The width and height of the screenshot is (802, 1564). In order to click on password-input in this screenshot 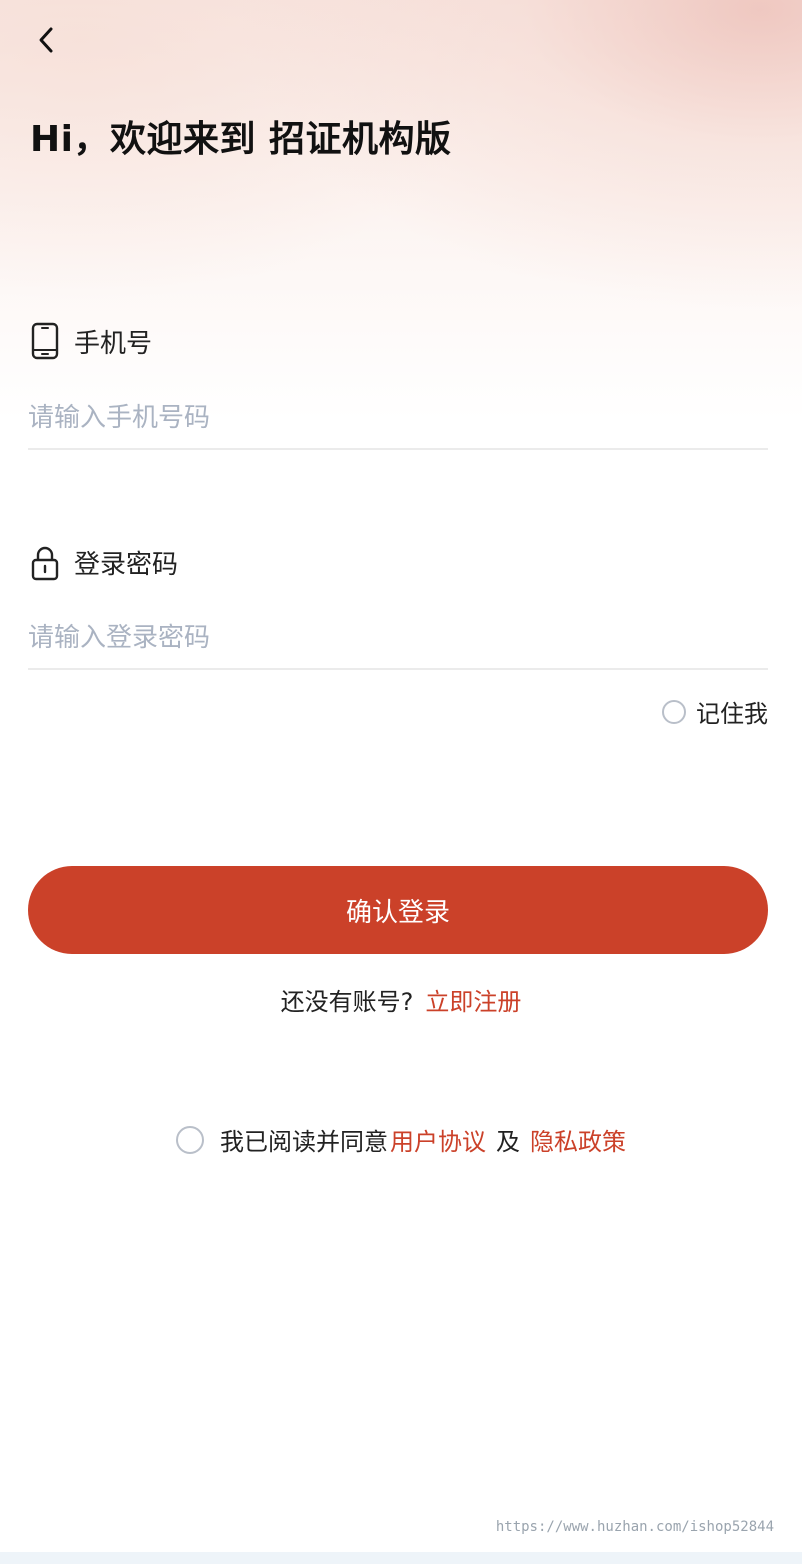, I will do `click(398, 639)`.